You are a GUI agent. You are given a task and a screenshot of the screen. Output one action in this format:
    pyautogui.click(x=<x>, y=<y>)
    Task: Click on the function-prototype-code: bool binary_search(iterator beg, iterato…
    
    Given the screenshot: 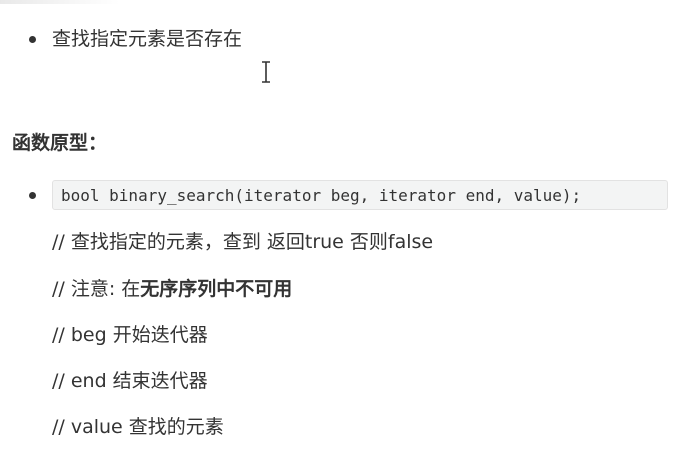 What is the action you would take?
    pyautogui.click(x=360, y=195)
    